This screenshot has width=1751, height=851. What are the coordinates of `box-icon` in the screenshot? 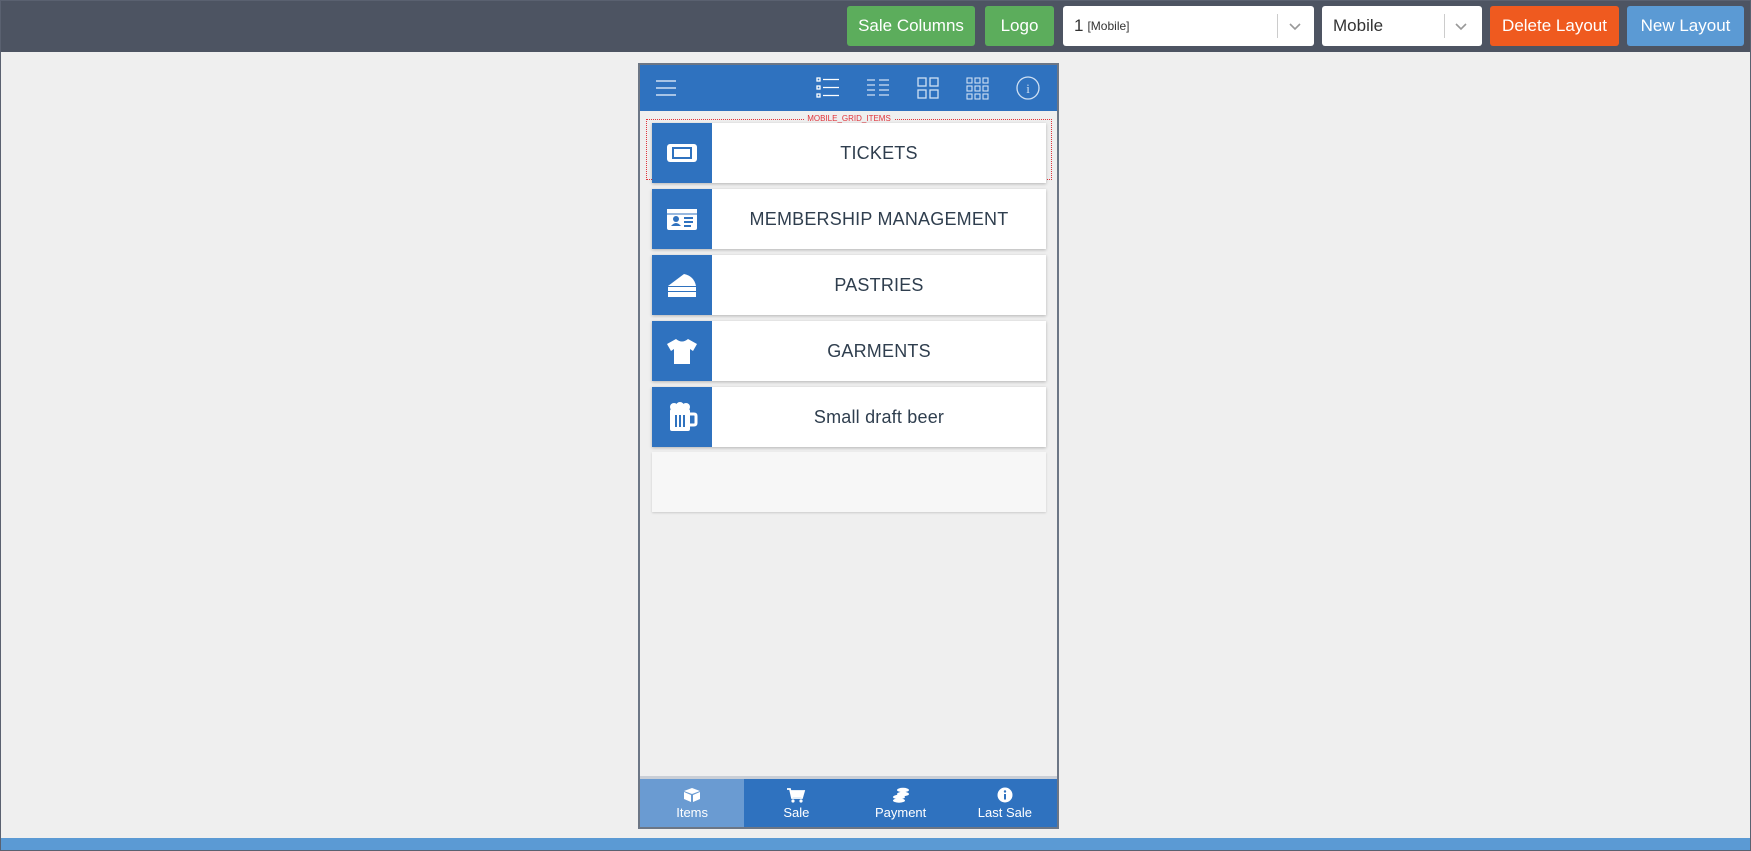 It's located at (692, 794).